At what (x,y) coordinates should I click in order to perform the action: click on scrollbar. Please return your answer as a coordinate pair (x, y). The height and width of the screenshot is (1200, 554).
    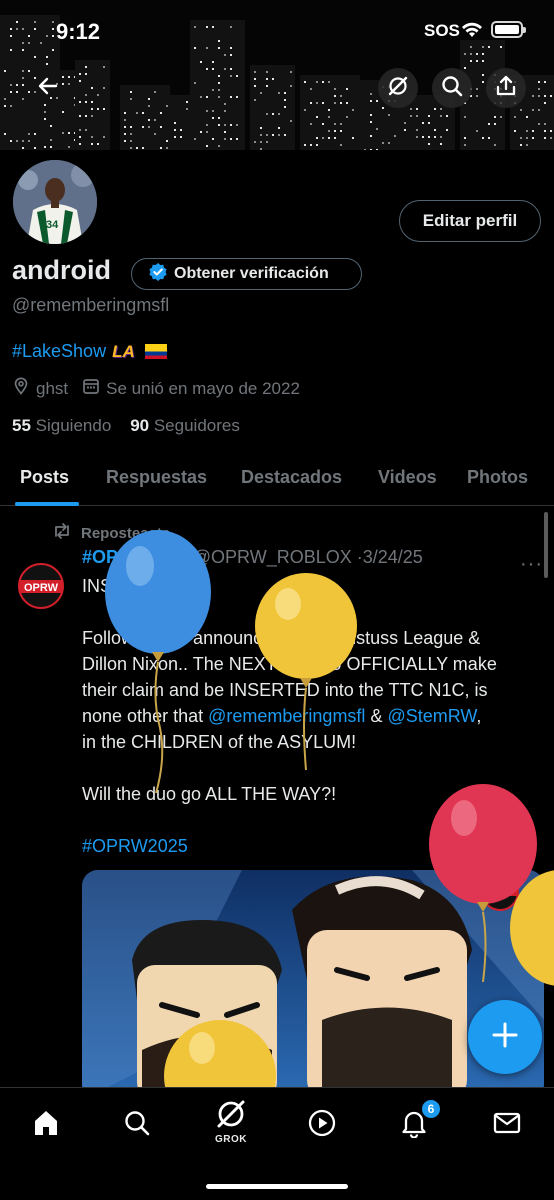
    Looking at the image, I should click on (546, 545).